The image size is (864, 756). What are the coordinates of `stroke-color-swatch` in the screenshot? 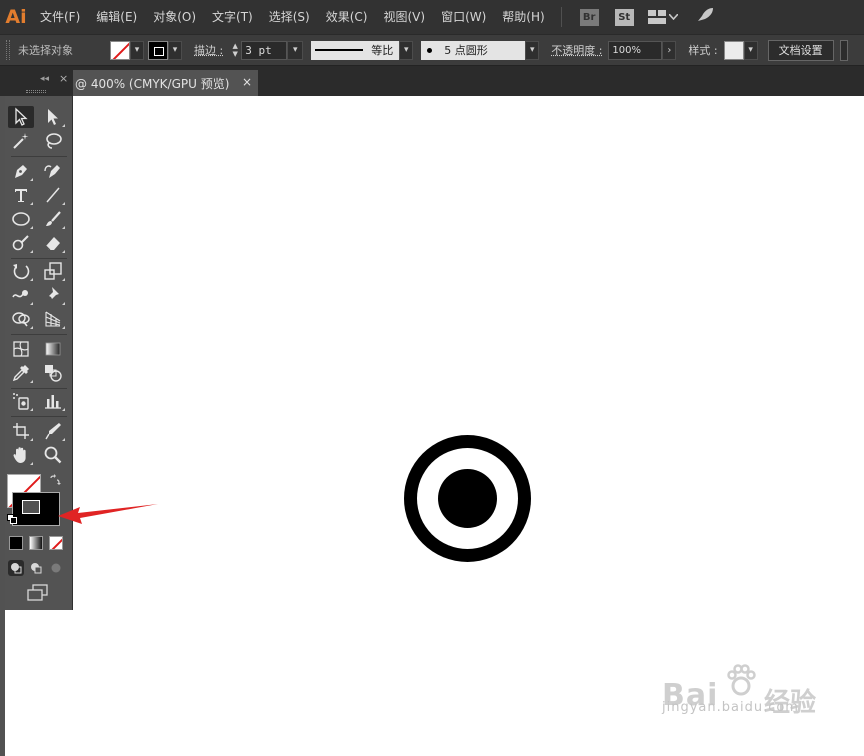 It's located at (158, 50).